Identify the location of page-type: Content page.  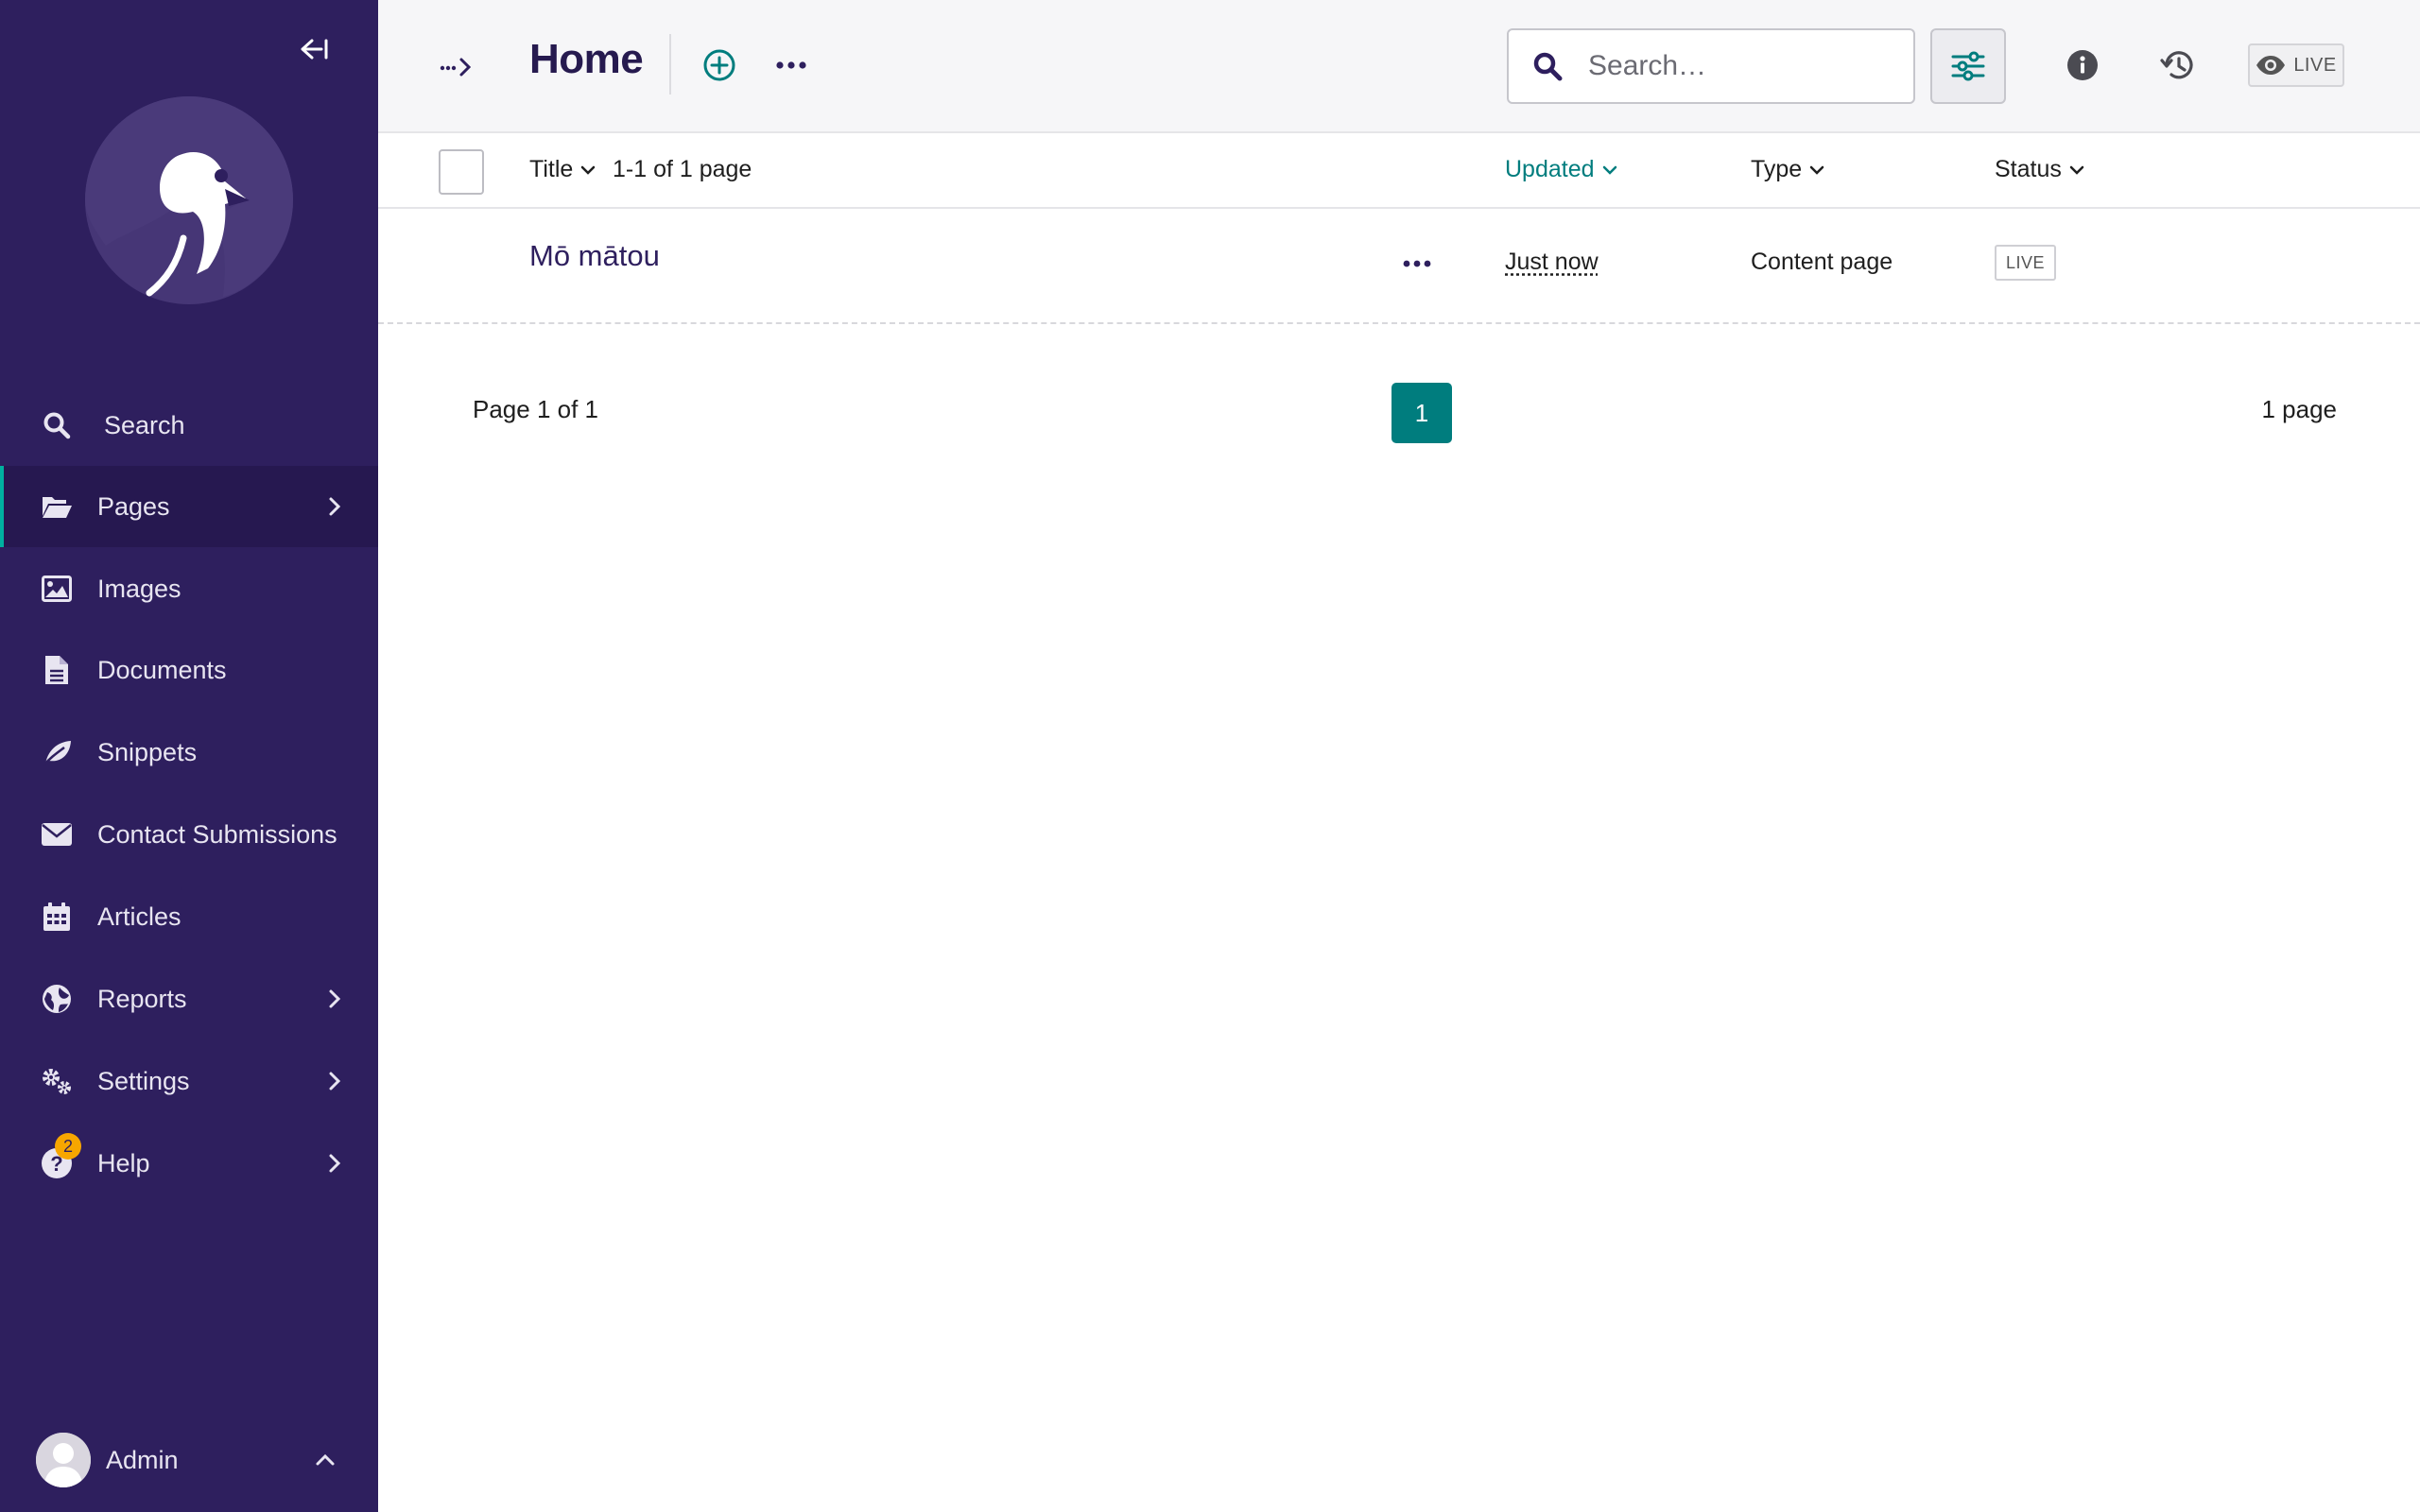
(1822, 262).